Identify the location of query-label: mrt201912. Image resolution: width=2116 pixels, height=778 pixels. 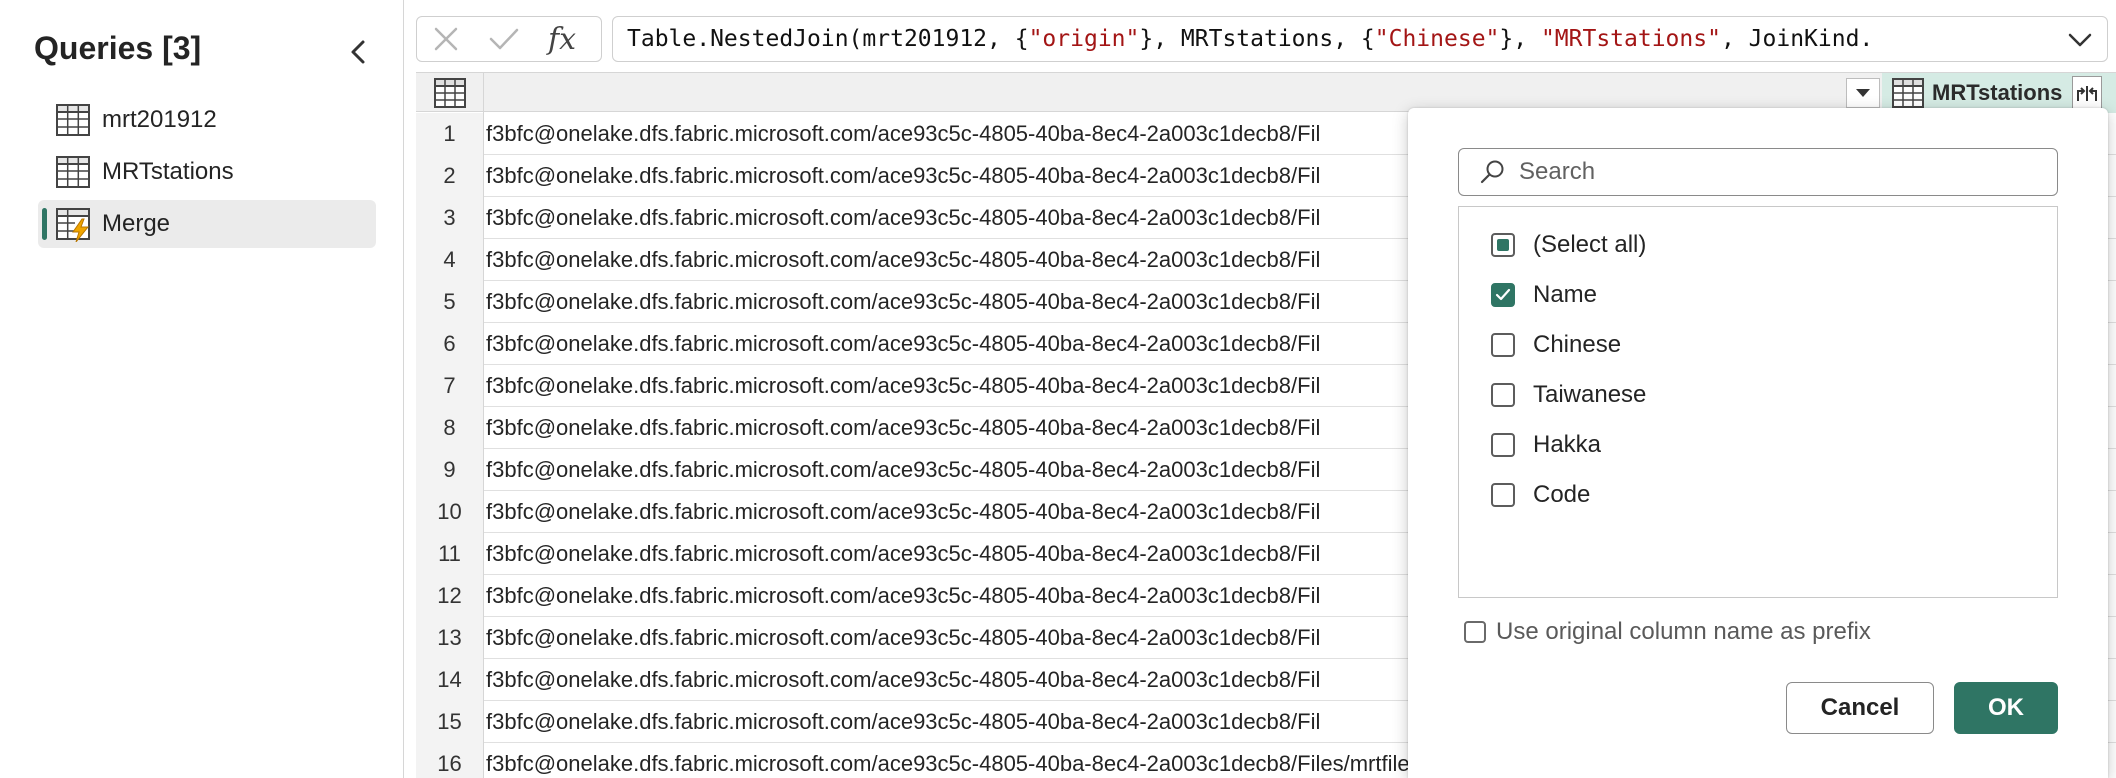
(159, 119).